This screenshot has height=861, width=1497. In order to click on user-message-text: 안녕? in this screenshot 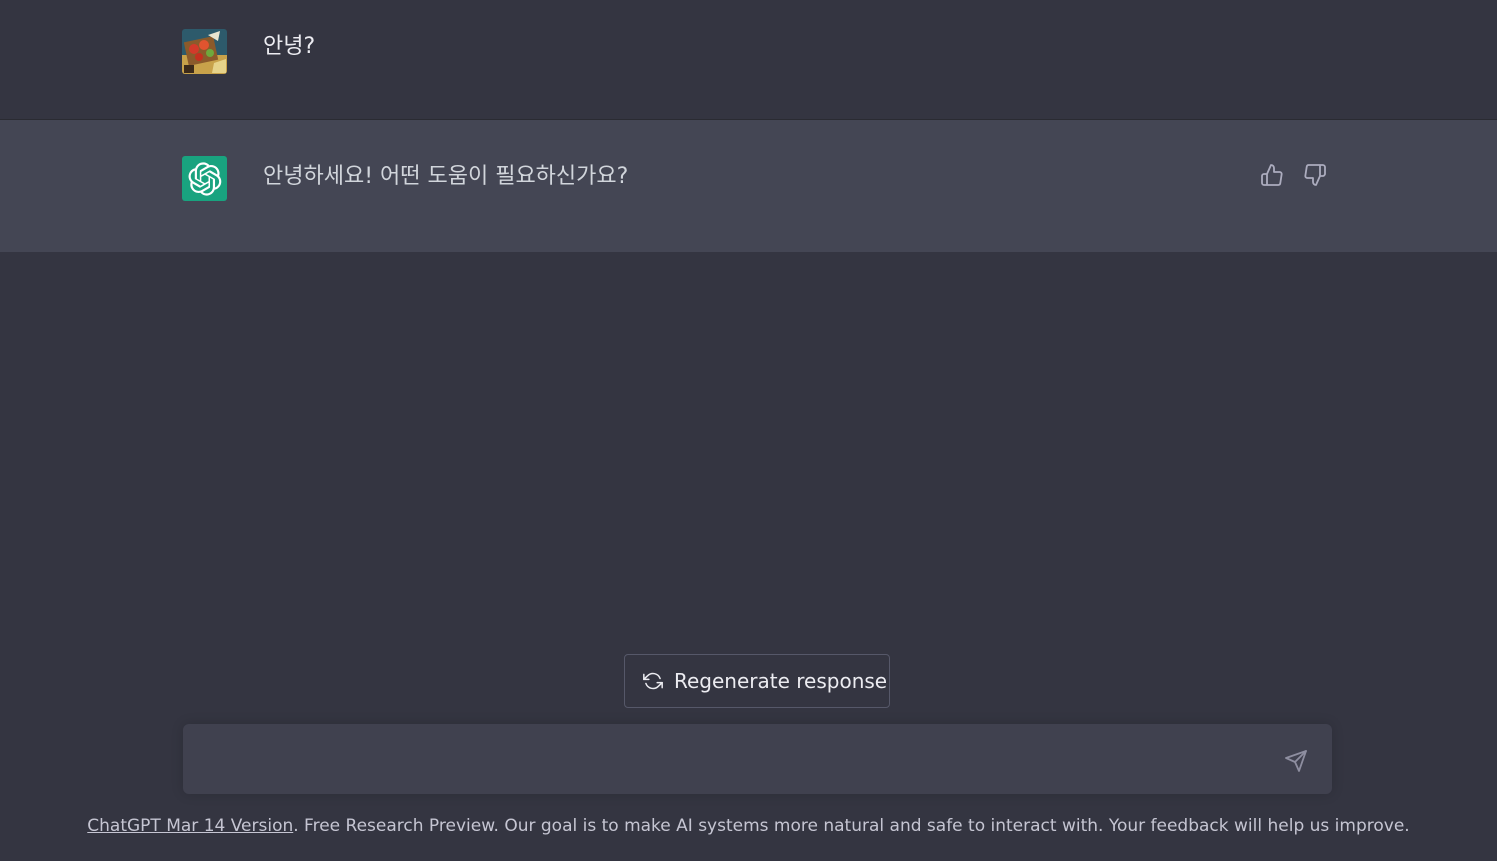, I will do `click(289, 46)`.